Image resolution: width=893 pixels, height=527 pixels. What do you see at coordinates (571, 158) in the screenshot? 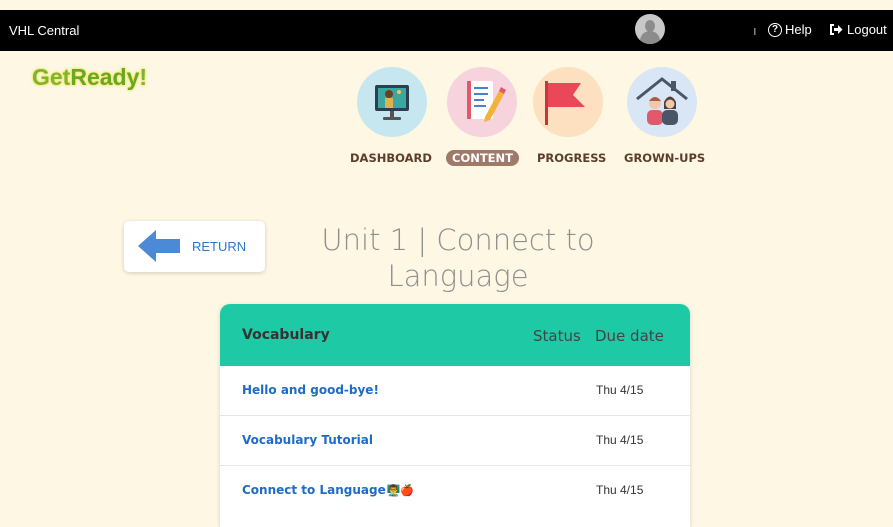
I see `nav-progress: PROGRESS` at bounding box center [571, 158].